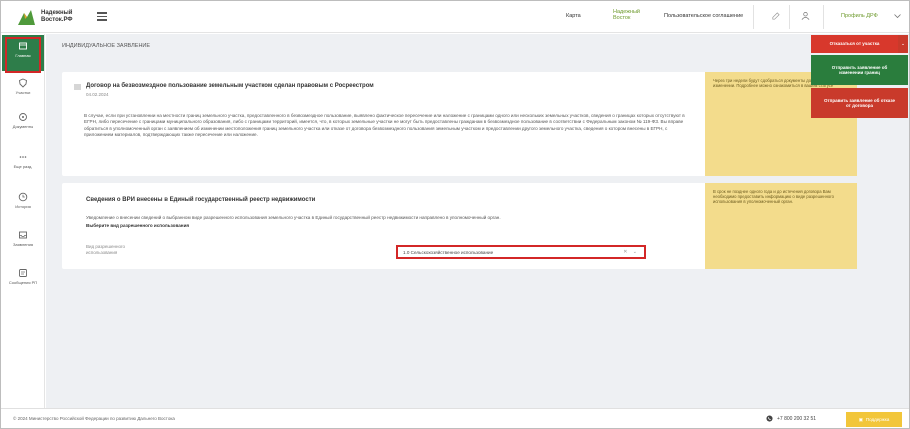 This screenshot has width=910, height=429. Describe the element at coordinates (23, 117) in the screenshot. I see `document-icon` at that location.